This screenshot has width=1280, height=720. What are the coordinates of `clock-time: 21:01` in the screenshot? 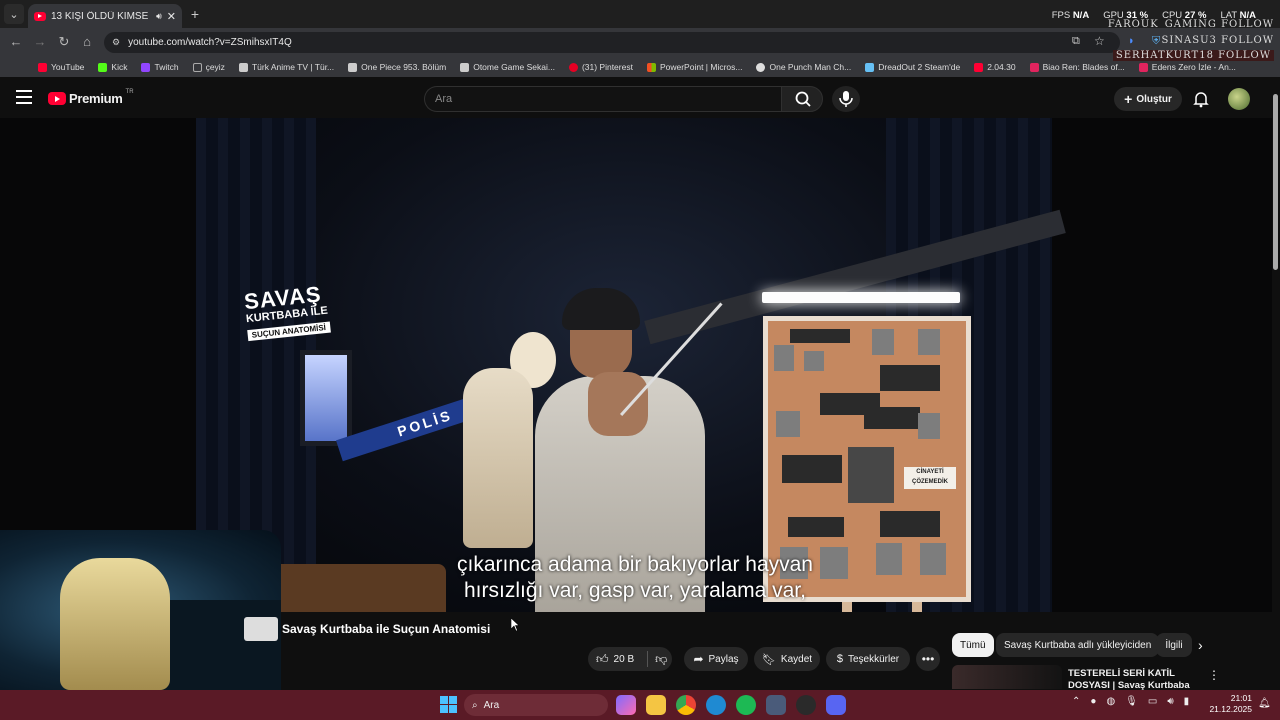 It's located at (1241, 698).